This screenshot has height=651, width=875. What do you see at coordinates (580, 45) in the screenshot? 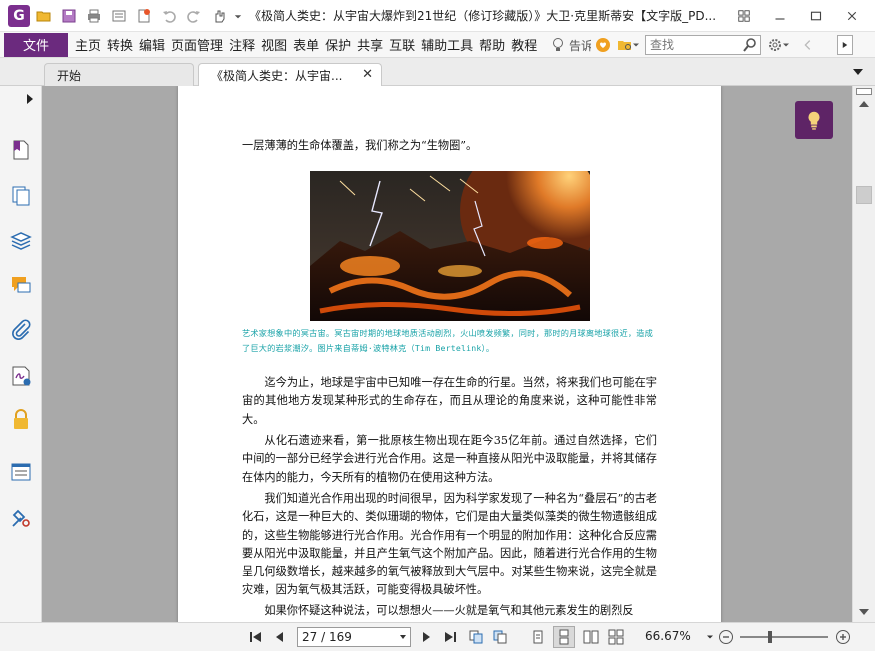
I see `tell-me-label: 告诉` at bounding box center [580, 45].